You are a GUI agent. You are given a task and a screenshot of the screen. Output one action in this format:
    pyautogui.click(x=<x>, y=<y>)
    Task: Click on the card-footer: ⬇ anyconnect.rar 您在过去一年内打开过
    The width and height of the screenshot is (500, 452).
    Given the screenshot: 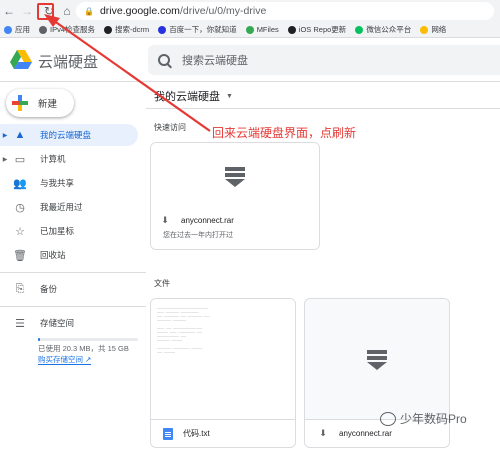 What is the action you would take?
    pyautogui.click(x=235, y=229)
    